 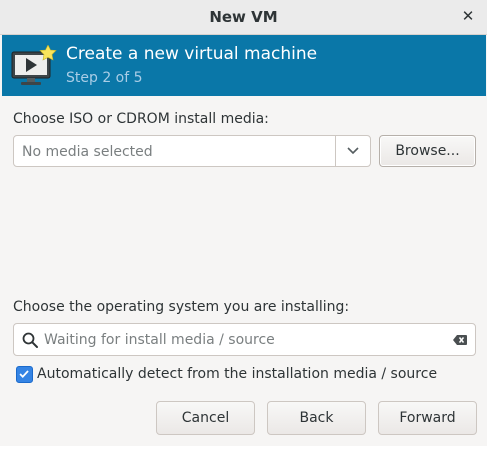 I want to click on os-search-input, so click(x=241, y=340).